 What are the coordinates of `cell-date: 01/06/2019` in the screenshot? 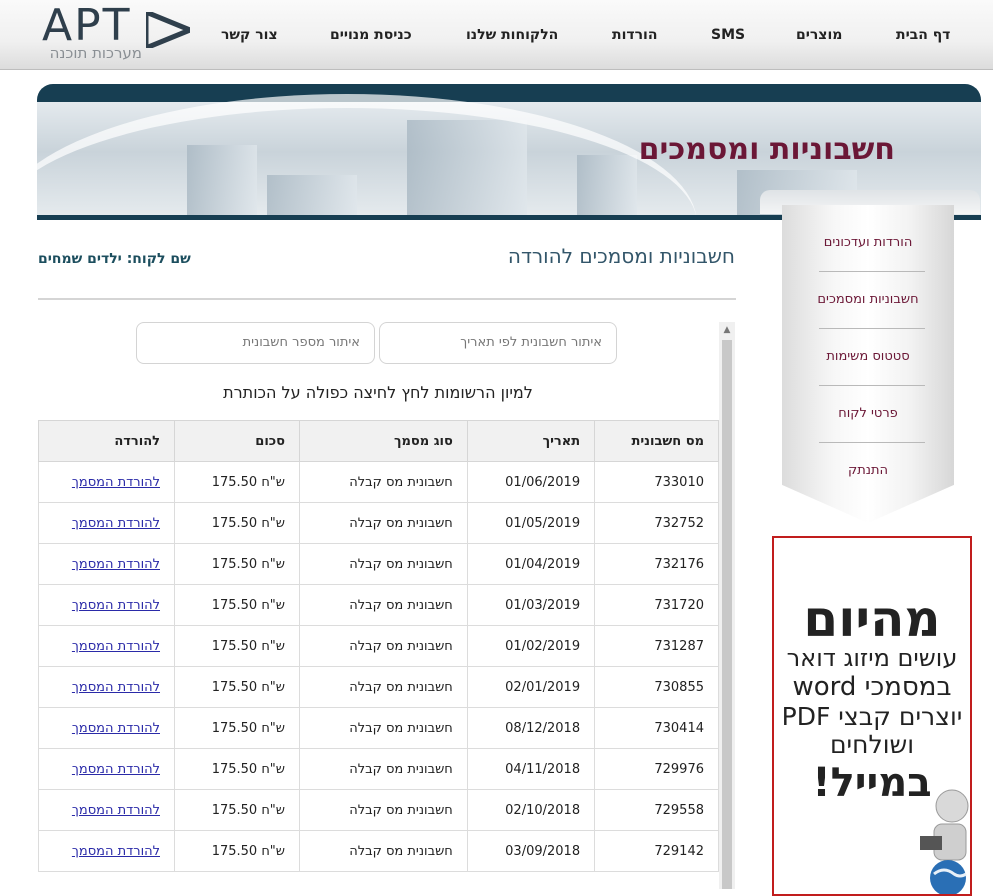 It's located at (531, 482).